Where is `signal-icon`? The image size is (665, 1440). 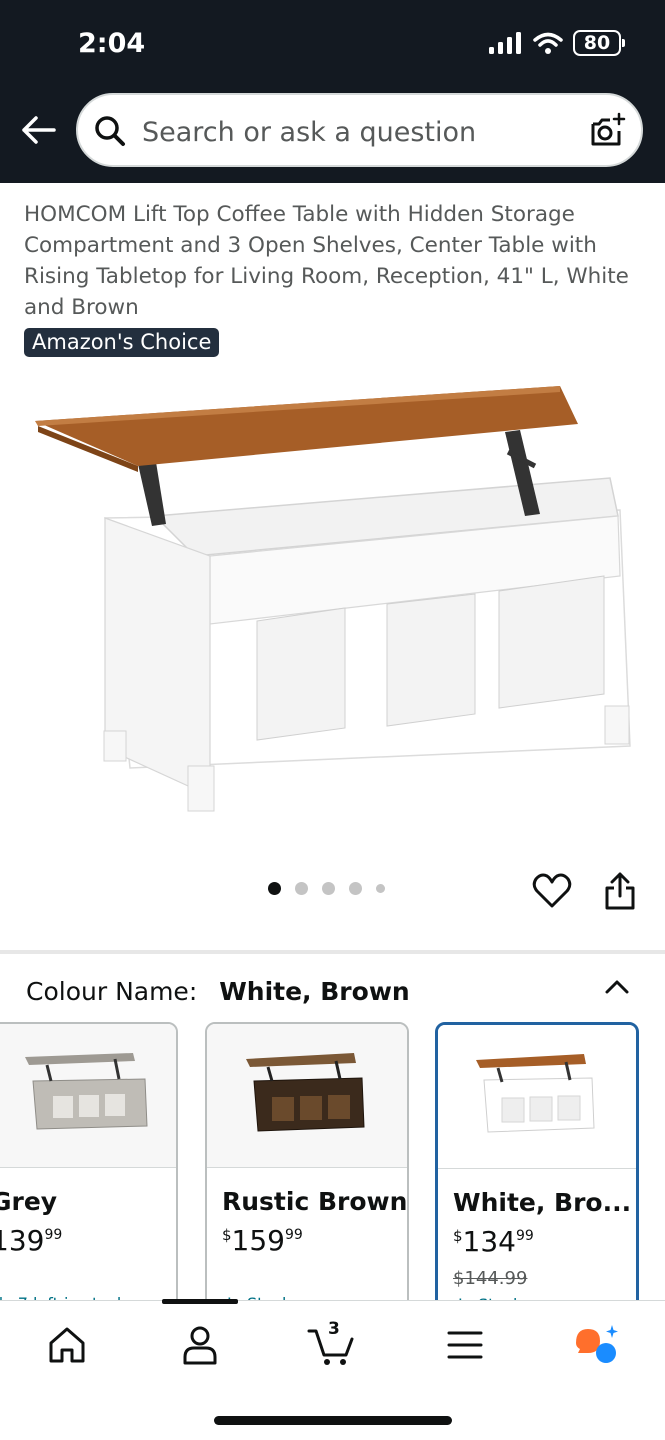
signal-icon is located at coordinates (505, 43).